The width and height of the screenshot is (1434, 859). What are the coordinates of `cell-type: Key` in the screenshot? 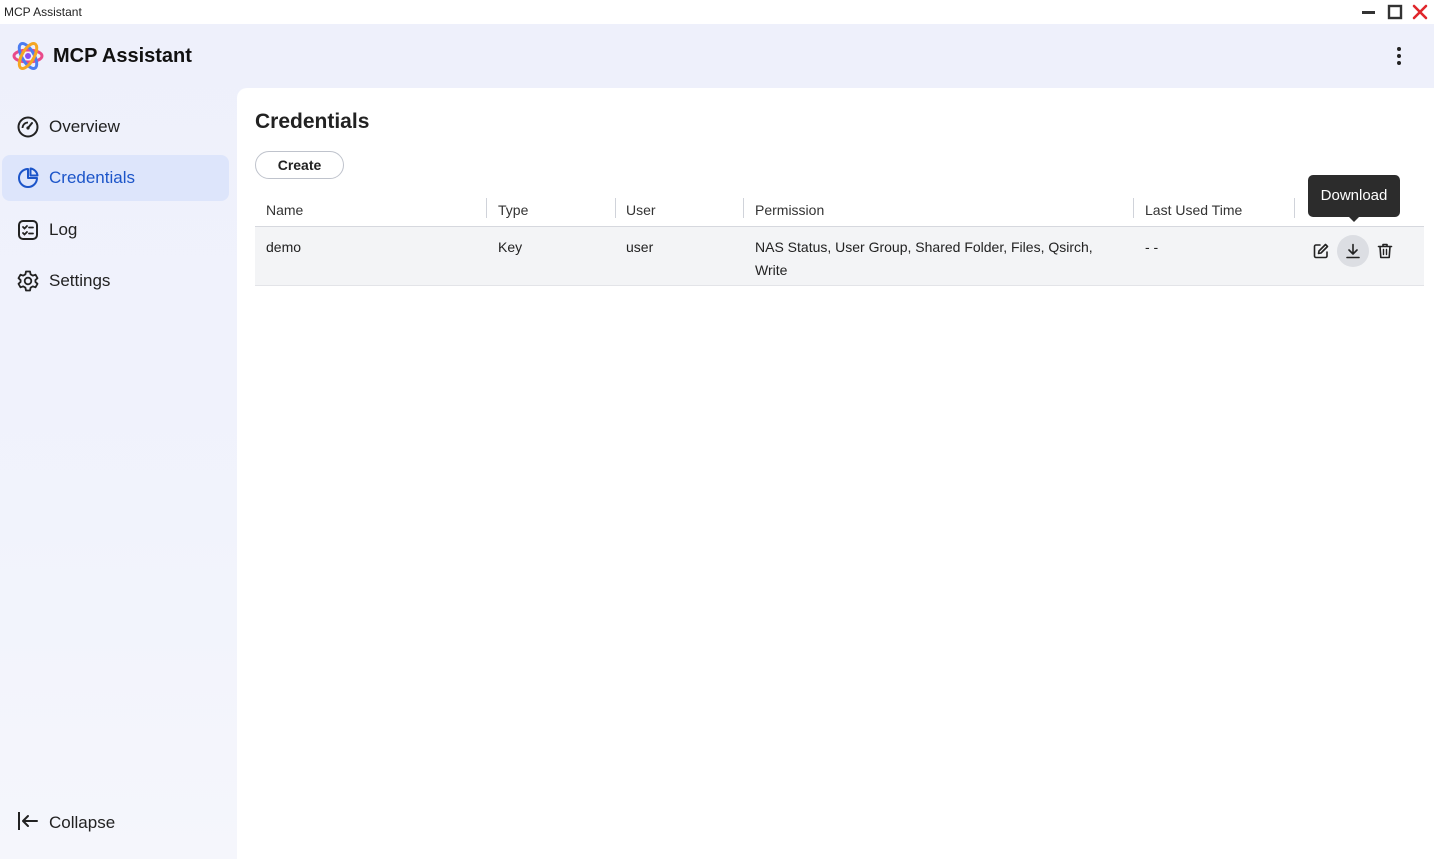 It's located at (510, 247).